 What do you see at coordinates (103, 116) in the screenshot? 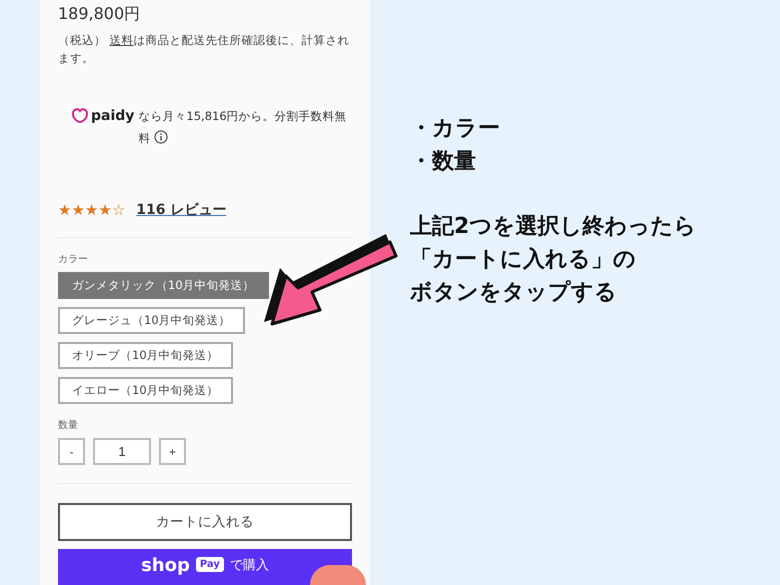
I see `paidy-logo: paidy` at bounding box center [103, 116].